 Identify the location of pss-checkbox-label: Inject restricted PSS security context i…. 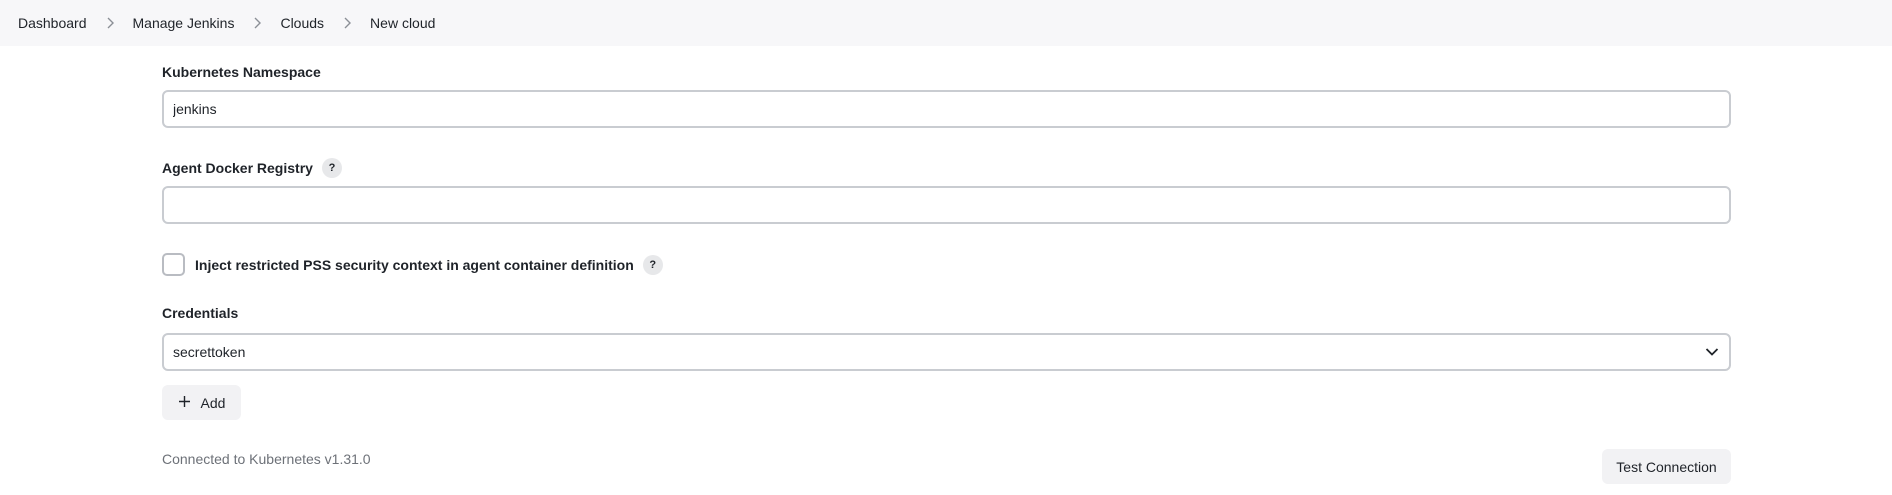
(414, 265).